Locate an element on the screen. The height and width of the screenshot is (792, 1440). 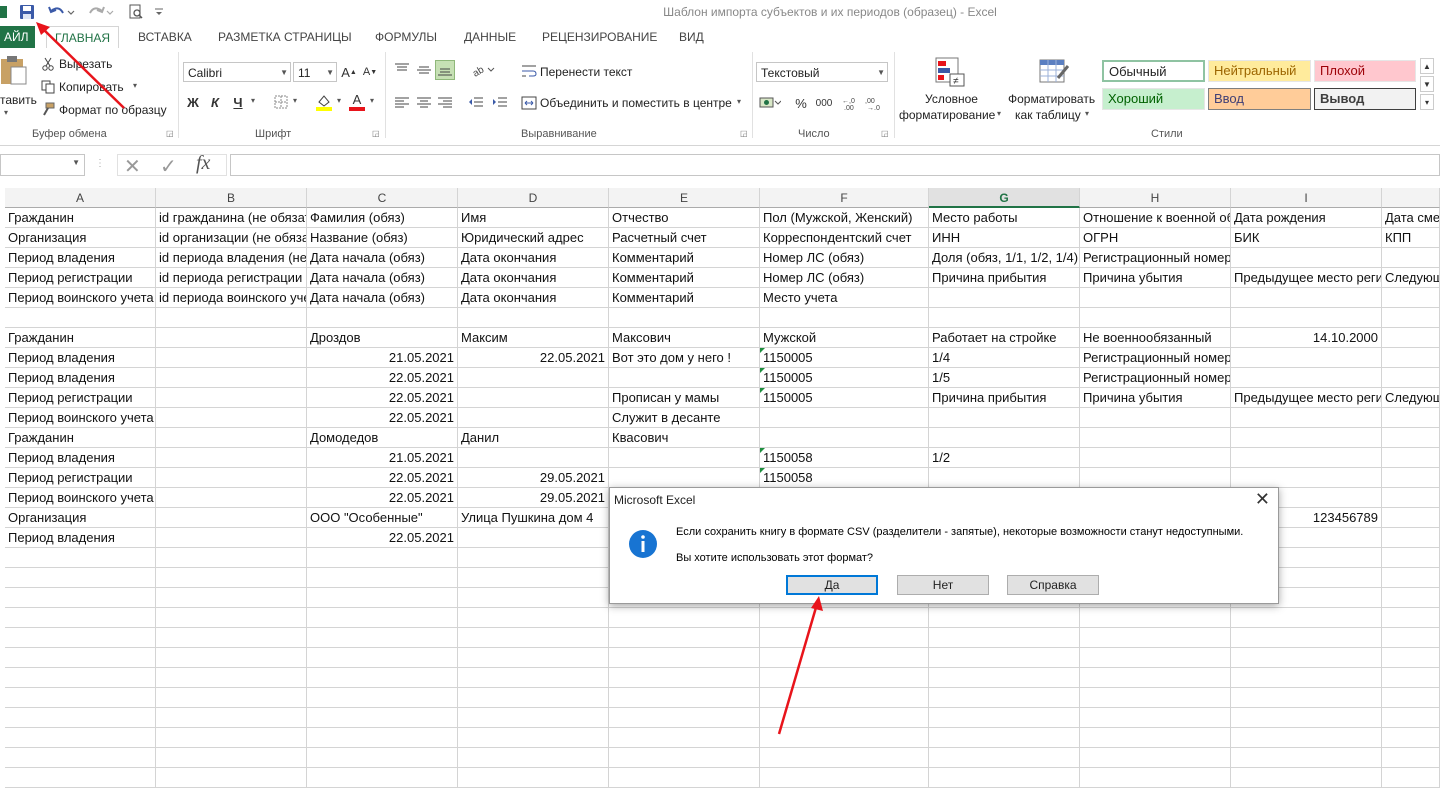
arrow-to-save is located at coordinates (83, 68).